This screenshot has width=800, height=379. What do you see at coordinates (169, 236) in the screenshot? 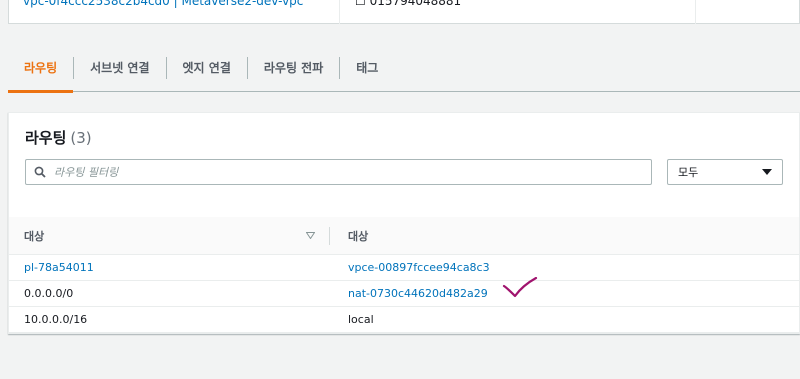
I see `column-destination: 대상` at bounding box center [169, 236].